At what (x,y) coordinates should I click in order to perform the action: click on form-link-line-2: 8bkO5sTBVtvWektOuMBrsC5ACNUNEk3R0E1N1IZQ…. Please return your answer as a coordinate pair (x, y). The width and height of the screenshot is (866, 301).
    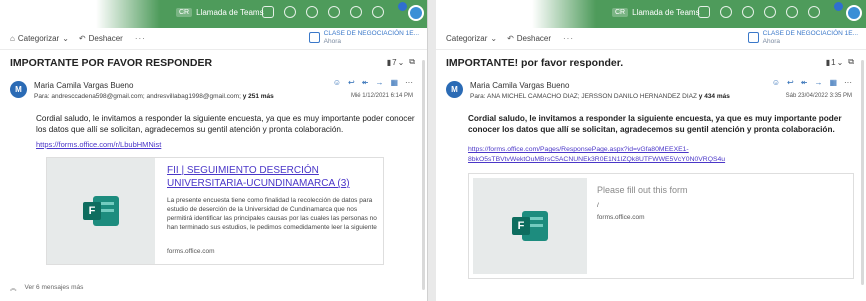
    Looking at the image, I should click on (596, 159).